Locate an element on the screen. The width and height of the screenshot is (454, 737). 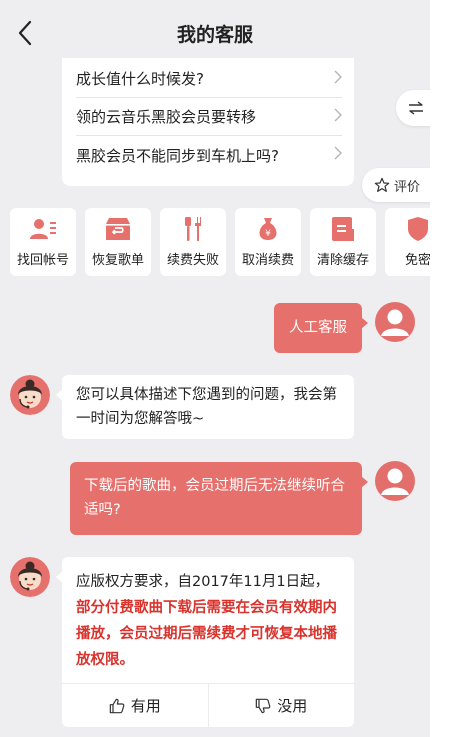
user-message-text: 人工客服 is located at coordinates (318, 328).